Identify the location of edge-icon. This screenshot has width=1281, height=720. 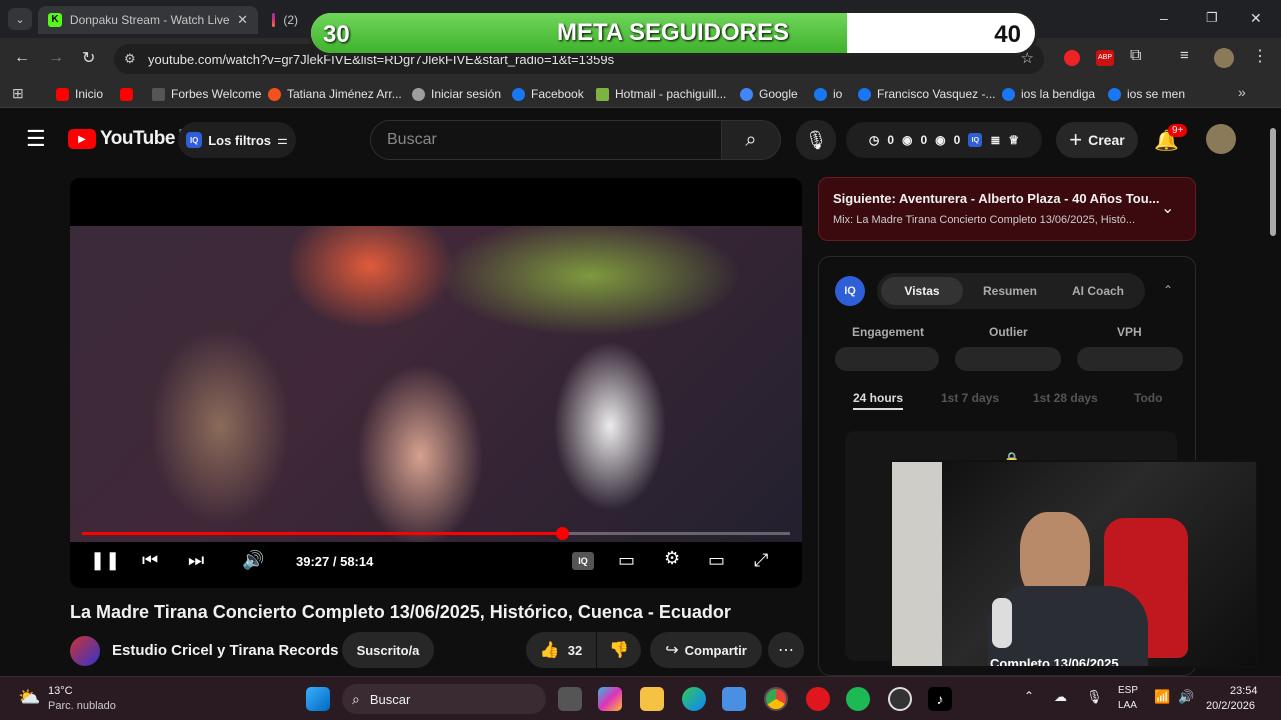
(694, 699).